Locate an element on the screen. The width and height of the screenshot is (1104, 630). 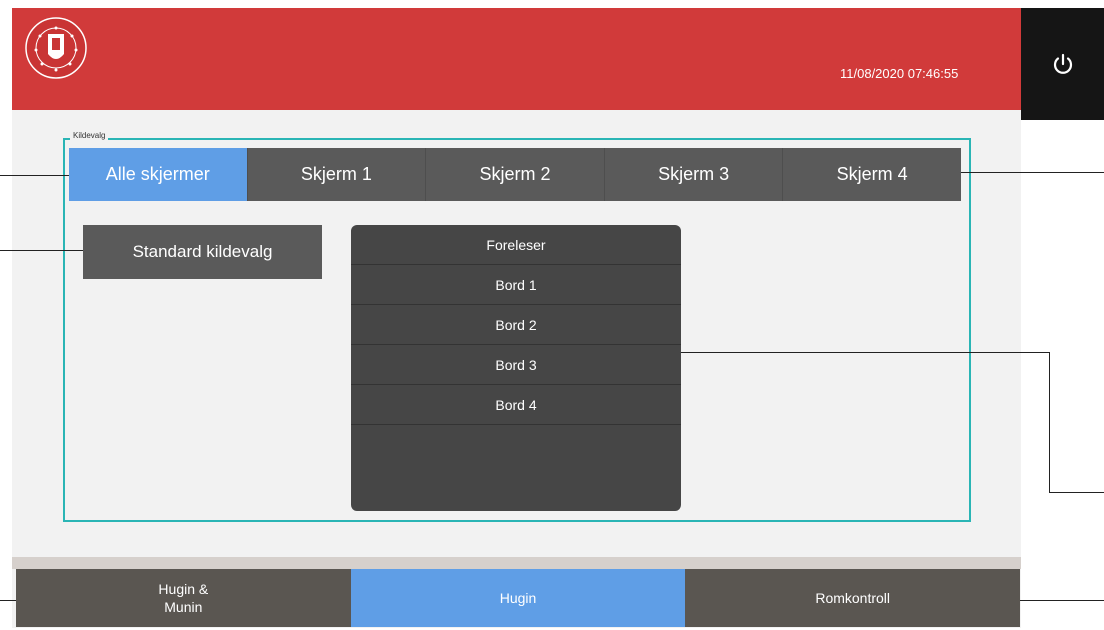
source-list: Foreleser Bord 1 Bord 2 Bord 3 Bord 4 is located at coordinates (516, 368).